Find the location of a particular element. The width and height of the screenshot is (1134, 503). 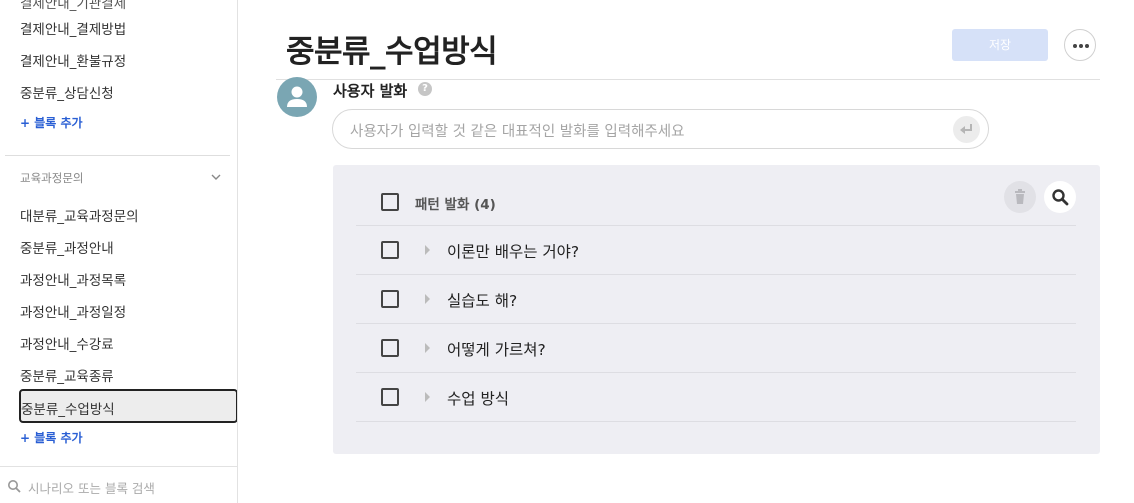

pattern-text: 어떻게 가르쳐? is located at coordinates (496, 349).